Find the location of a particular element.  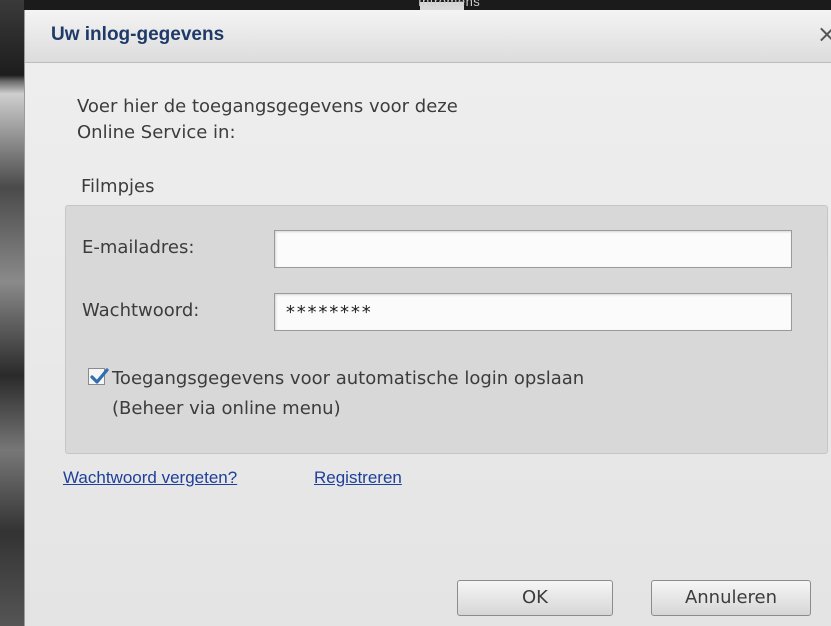

dialog-title: Uw inlog-gegevens is located at coordinates (138, 34).